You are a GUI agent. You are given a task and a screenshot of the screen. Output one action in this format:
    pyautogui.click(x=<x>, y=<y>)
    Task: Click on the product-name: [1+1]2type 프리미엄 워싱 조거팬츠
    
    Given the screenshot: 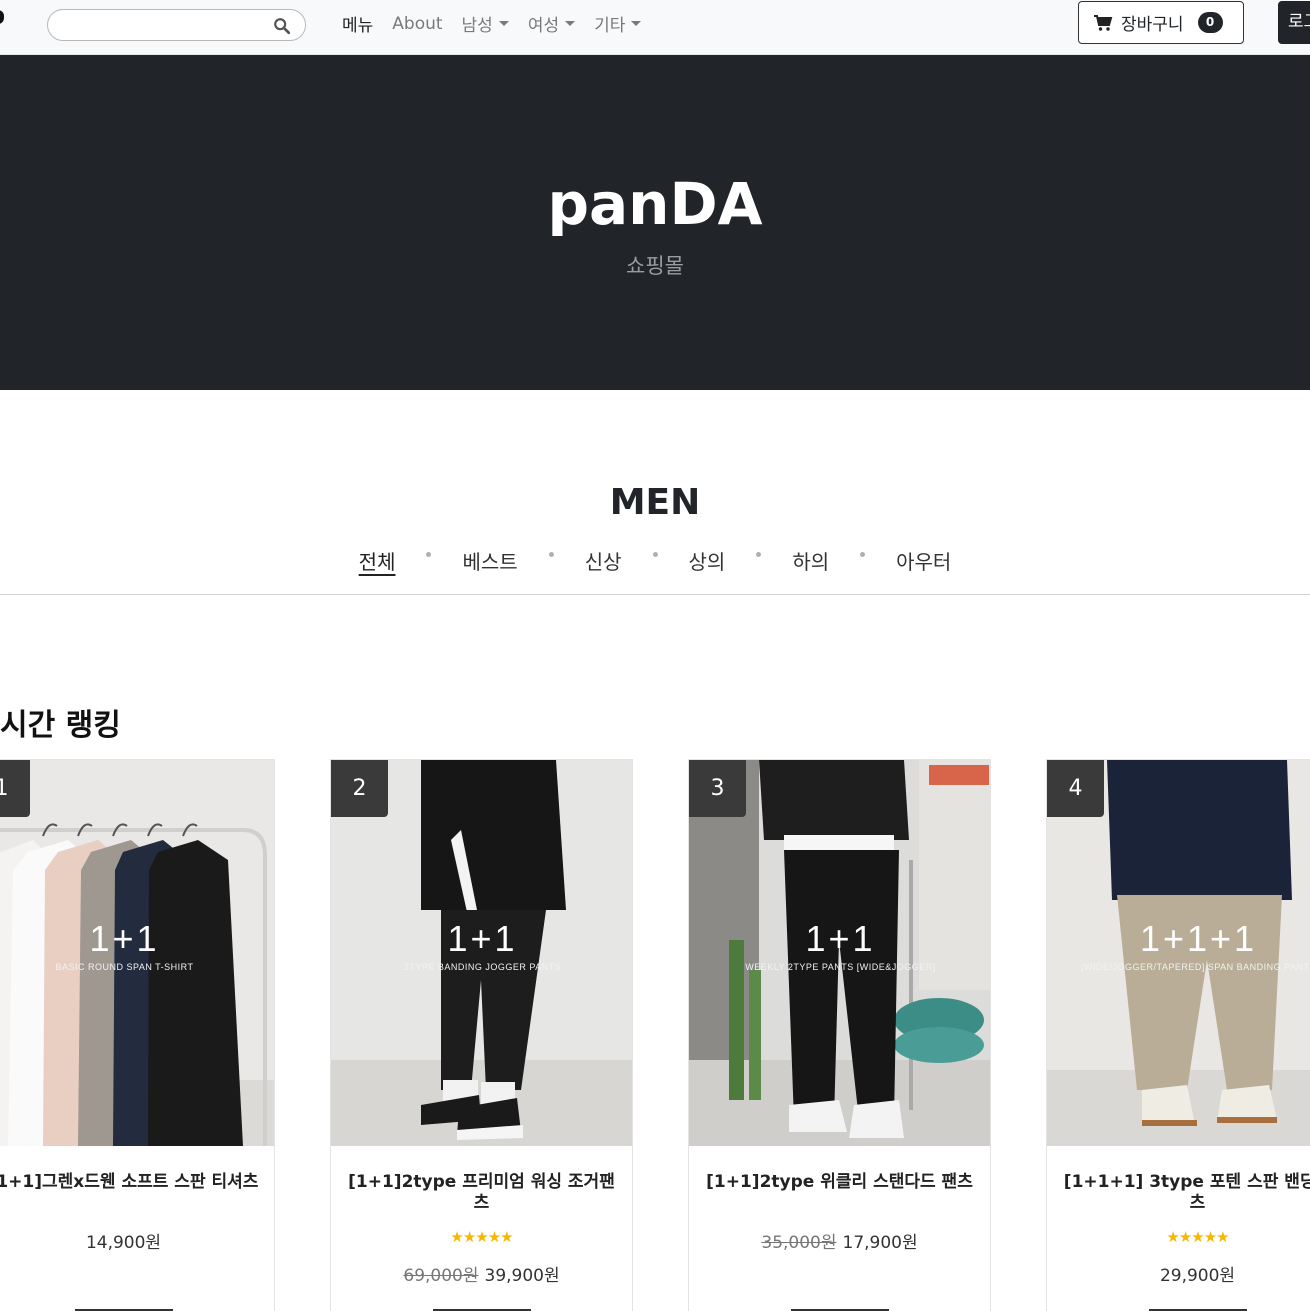 What is the action you would take?
    pyautogui.click(x=481, y=1193)
    